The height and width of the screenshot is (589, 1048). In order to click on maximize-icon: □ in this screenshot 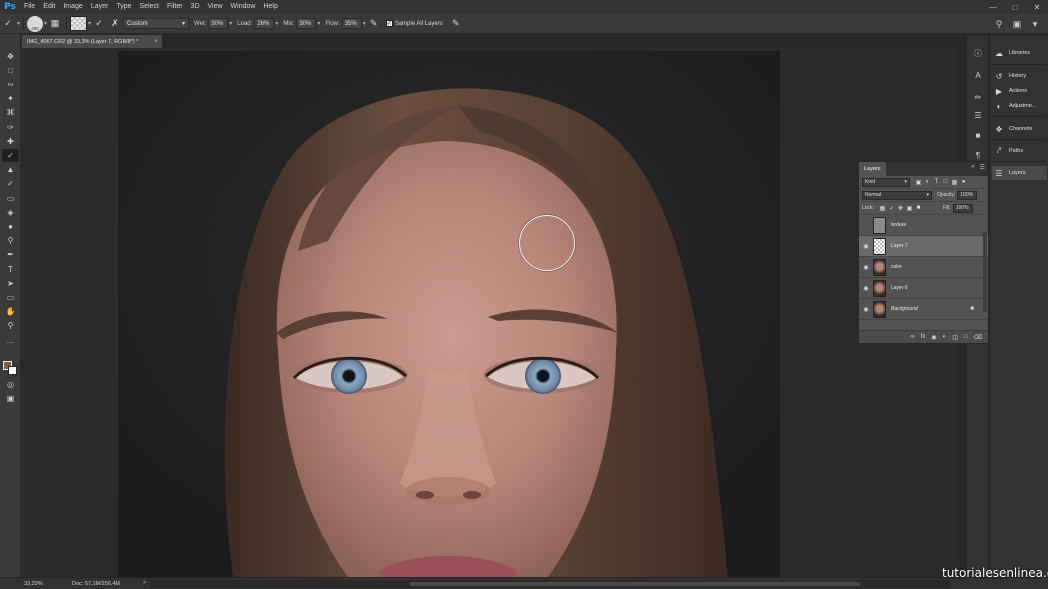, I will do `click(1015, 7)`.